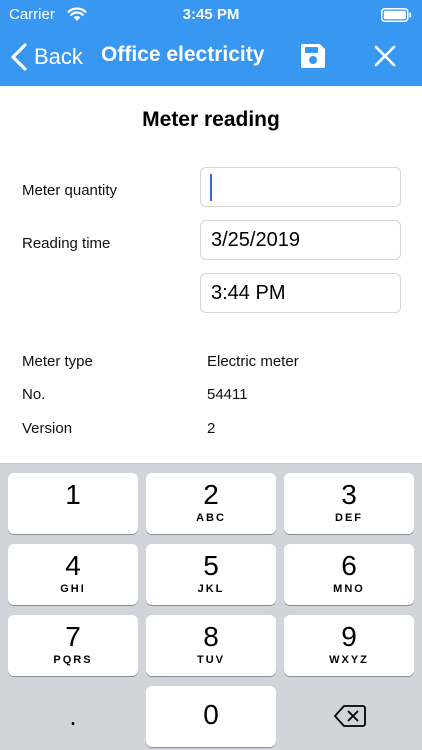  What do you see at coordinates (227, 394) in the screenshot?
I see `meter-number-value: 54411` at bounding box center [227, 394].